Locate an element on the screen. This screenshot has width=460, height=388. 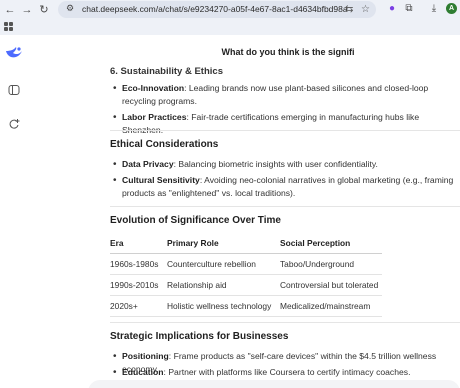
column-header: Social Perception is located at coordinates (331, 243).